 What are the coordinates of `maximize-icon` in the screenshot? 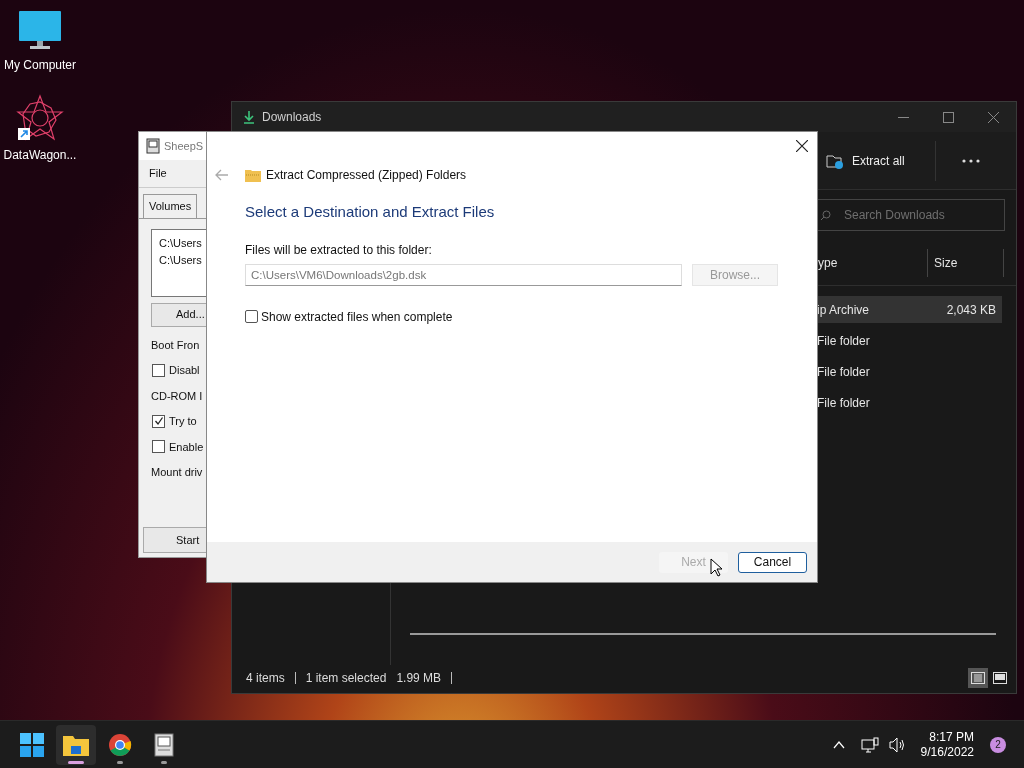 It's located at (948, 117).